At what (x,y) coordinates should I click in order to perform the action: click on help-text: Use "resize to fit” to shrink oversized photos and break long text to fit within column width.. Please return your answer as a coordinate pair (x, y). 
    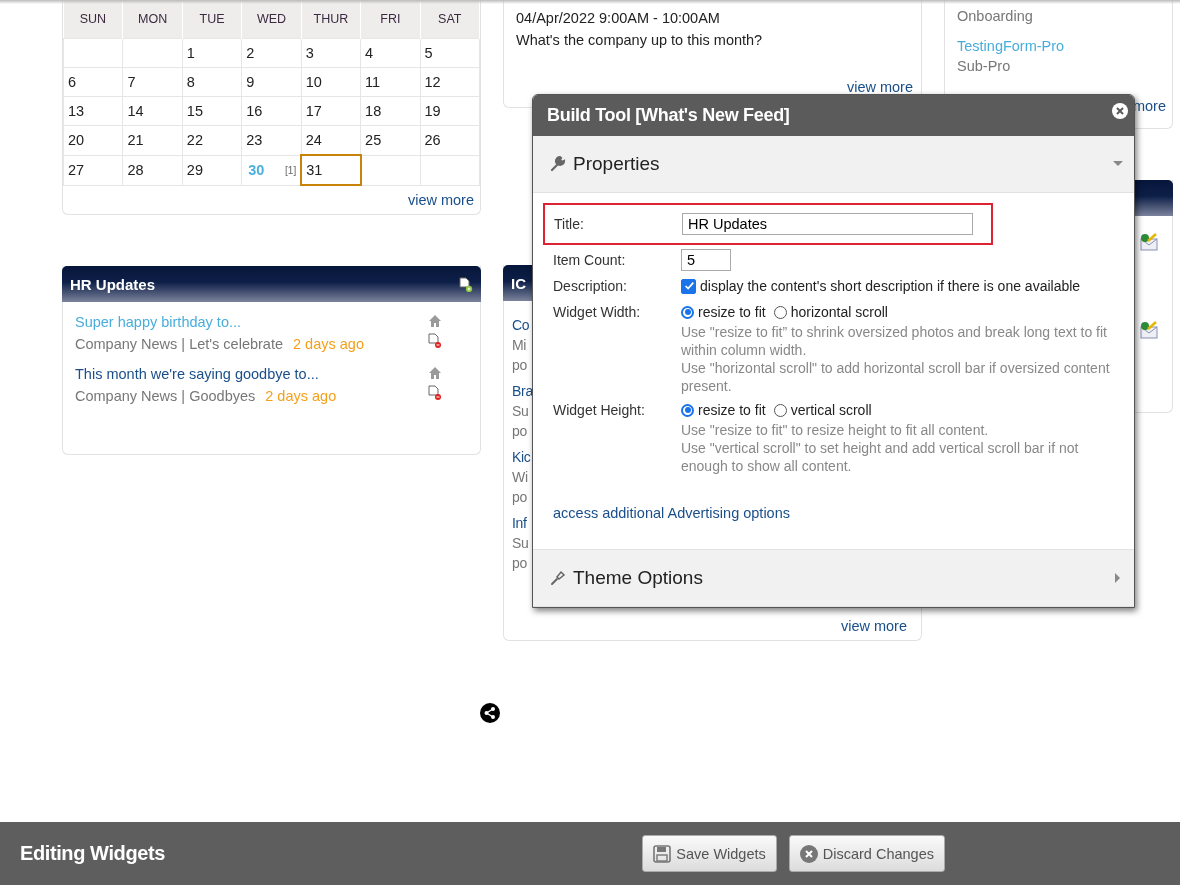
    Looking at the image, I should click on (894, 341).